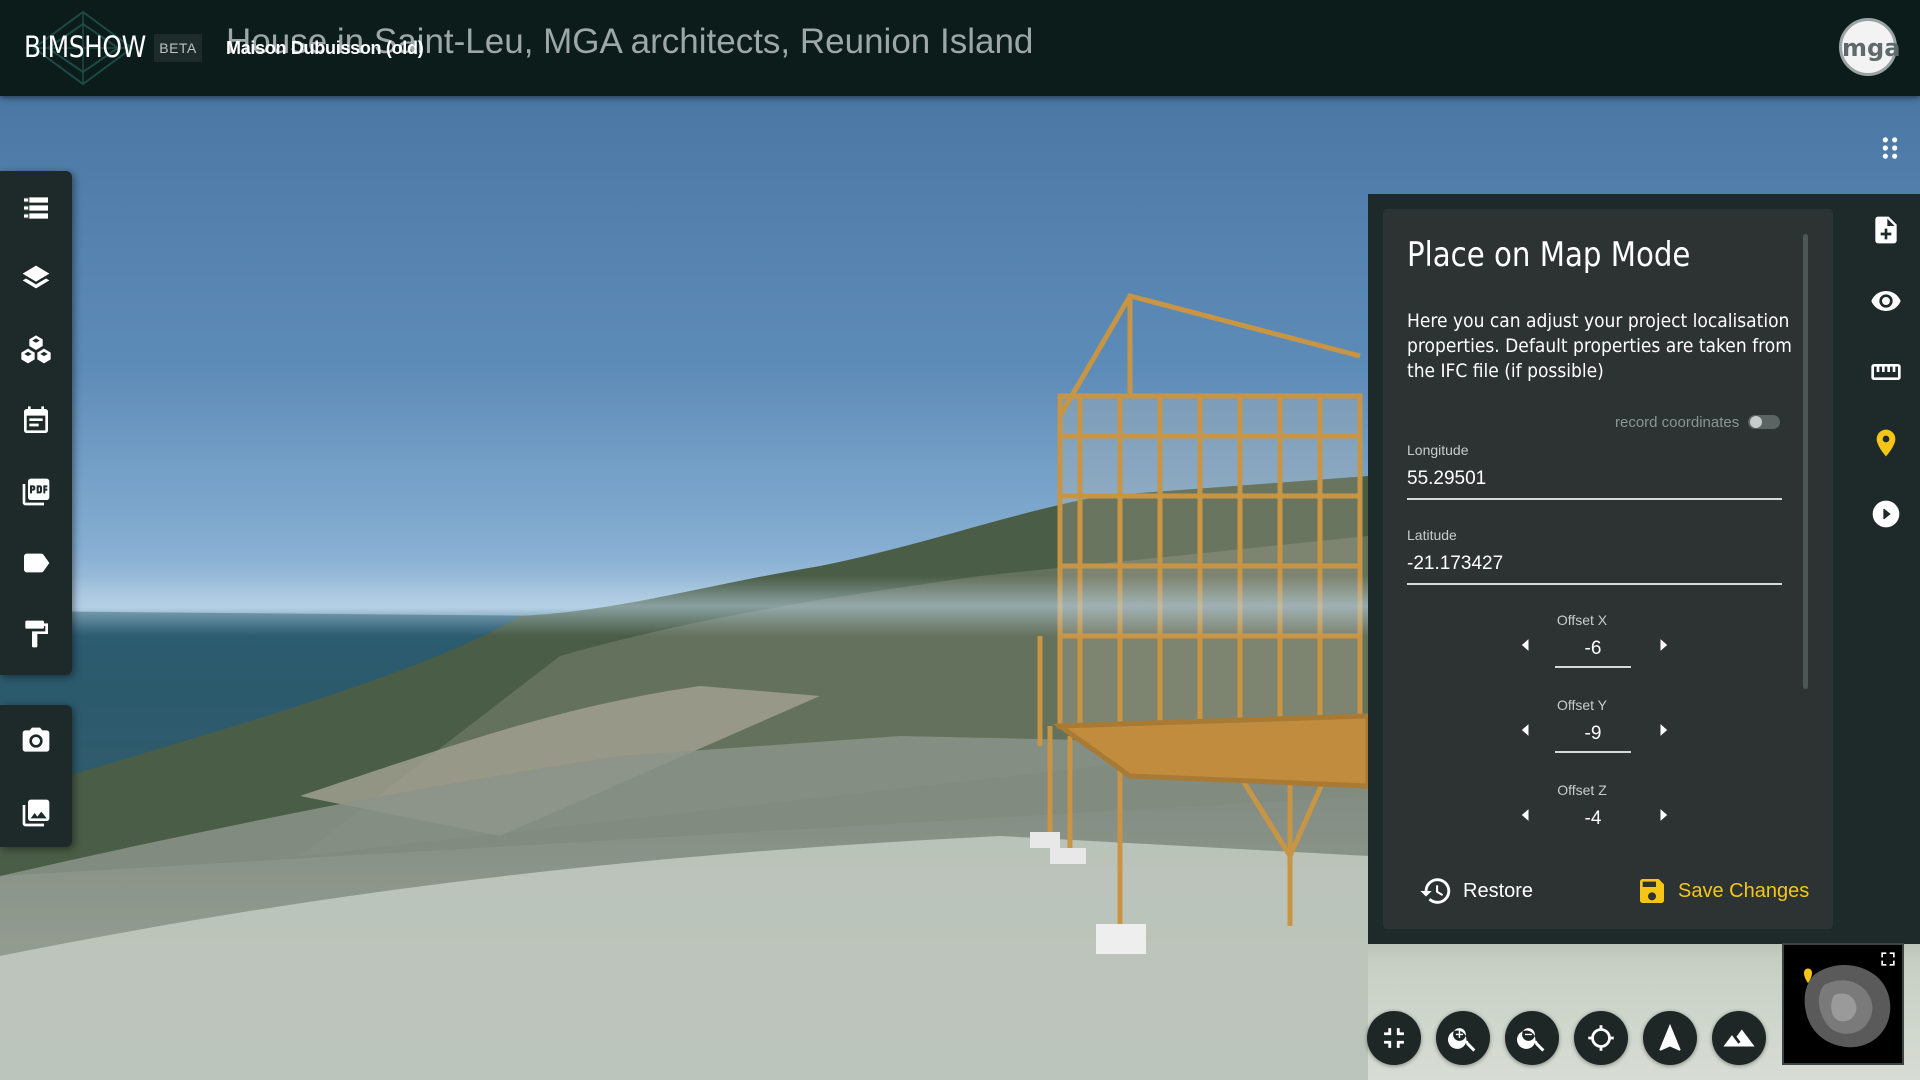  What do you see at coordinates (1805, 461) in the screenshot?
I see `panel-scrollbar` at bounding box center [1805, 461].